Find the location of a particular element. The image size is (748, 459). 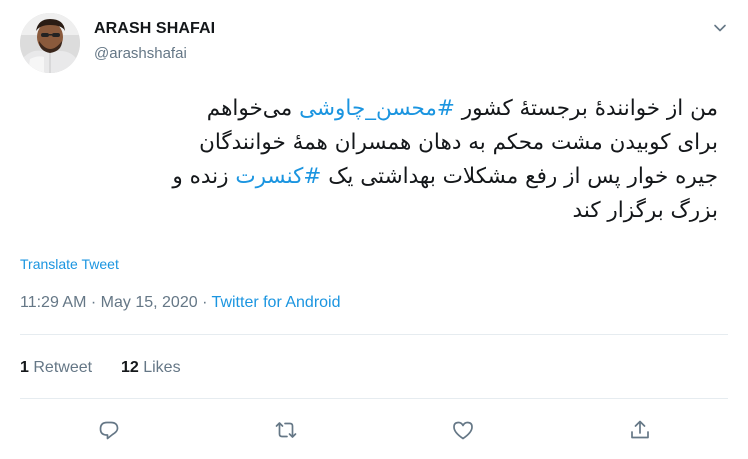

user-handle: @arashshafai is located at coordinates (140, 53).